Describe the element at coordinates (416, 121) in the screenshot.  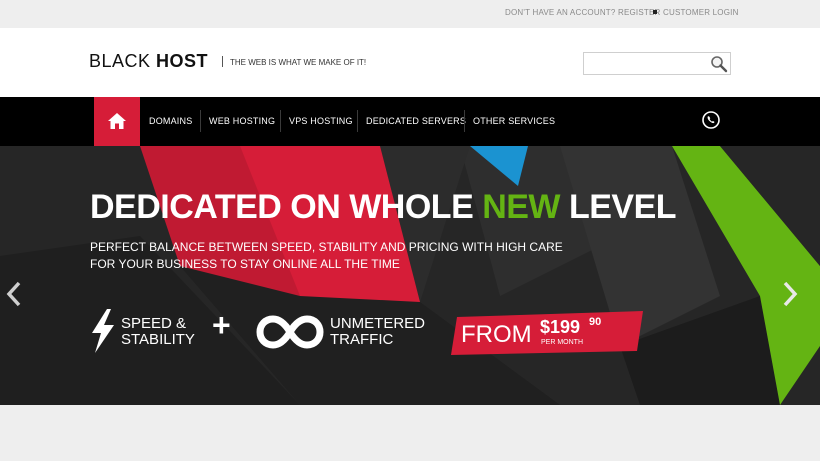
I see `nav-item-dedicated-servers: DEDICATED SERVERS` at that location.